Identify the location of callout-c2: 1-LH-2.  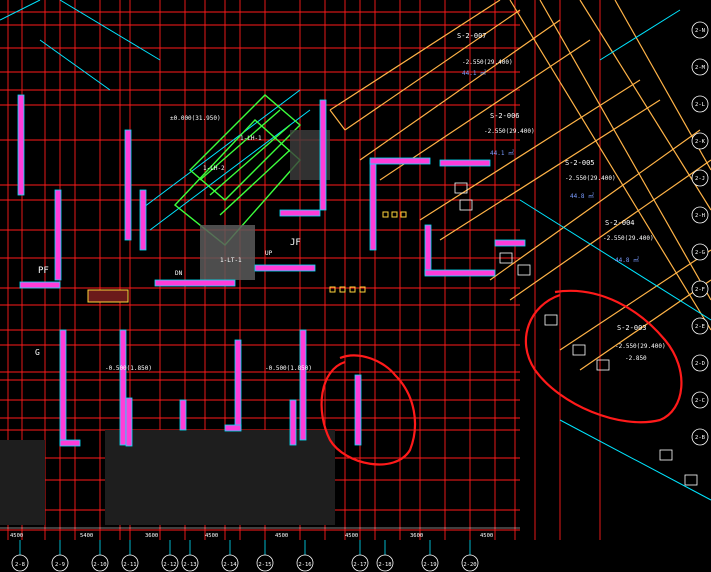
(214, 168).